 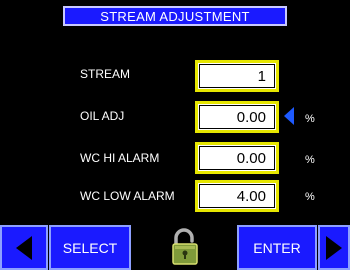 I want to click on wc-hi-alarm-field: 0.00, so click(x=237, y=158).